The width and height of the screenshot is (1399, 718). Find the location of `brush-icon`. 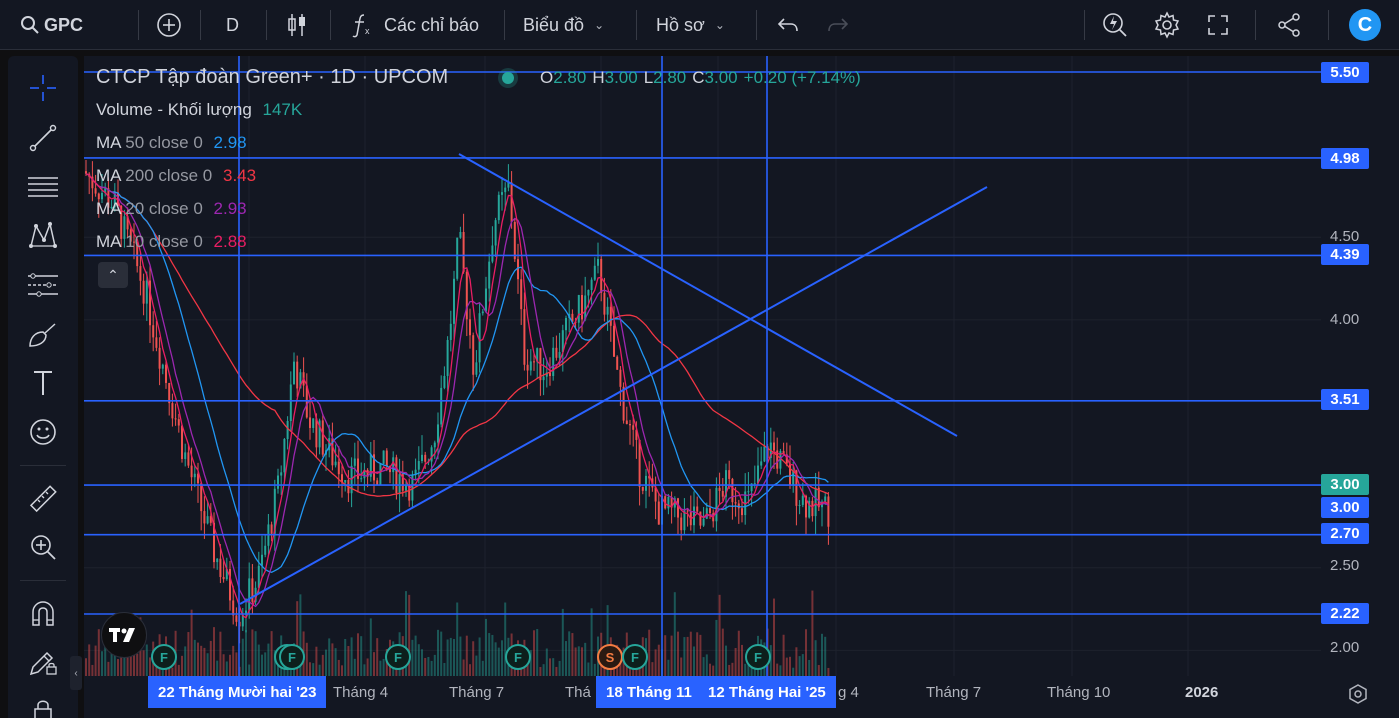

brush-icon is located at coordinates (42, 335).